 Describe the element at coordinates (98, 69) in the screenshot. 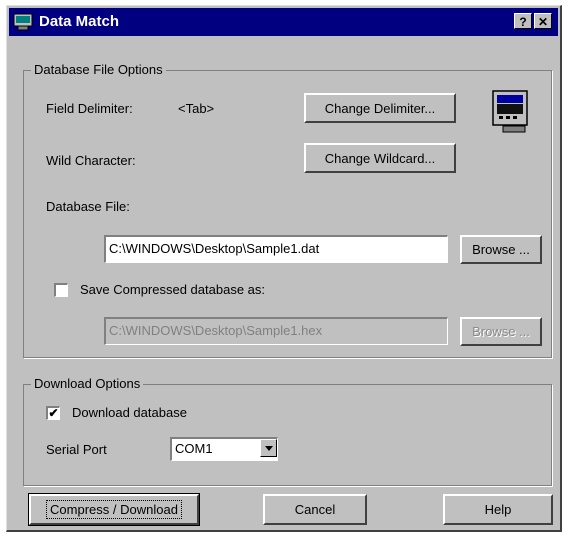

I see `database-file-options-legend: Database File Options` at that location.